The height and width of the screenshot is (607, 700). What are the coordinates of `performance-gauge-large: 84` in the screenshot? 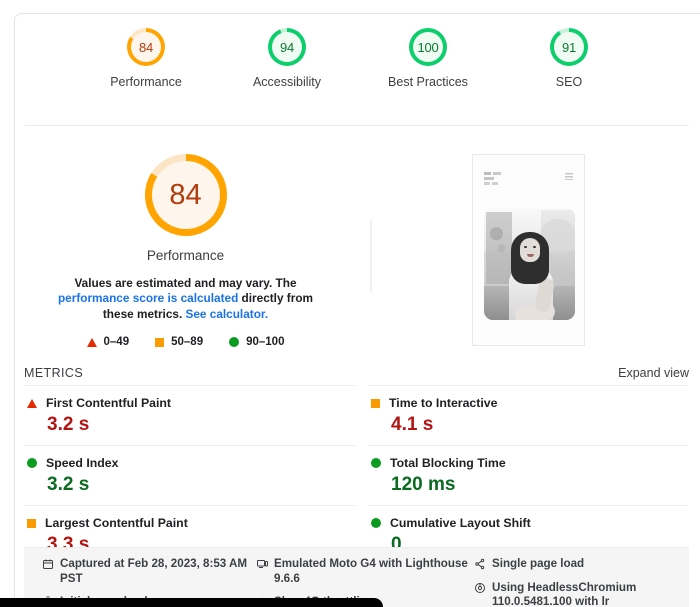 It's located at (185, 195).